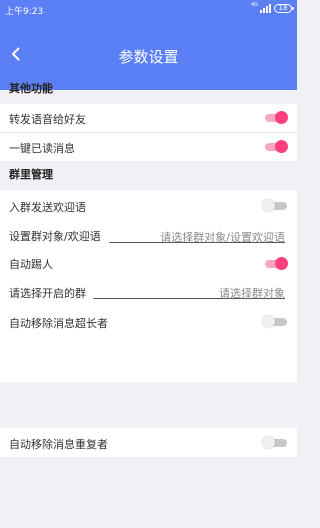 This screenshot has height=528, width=320. What do you see at coordinates (148, 118) in the screenshot?
I see `row-forward-voice: 转发语音给好友` at bounding box center [148, 118].